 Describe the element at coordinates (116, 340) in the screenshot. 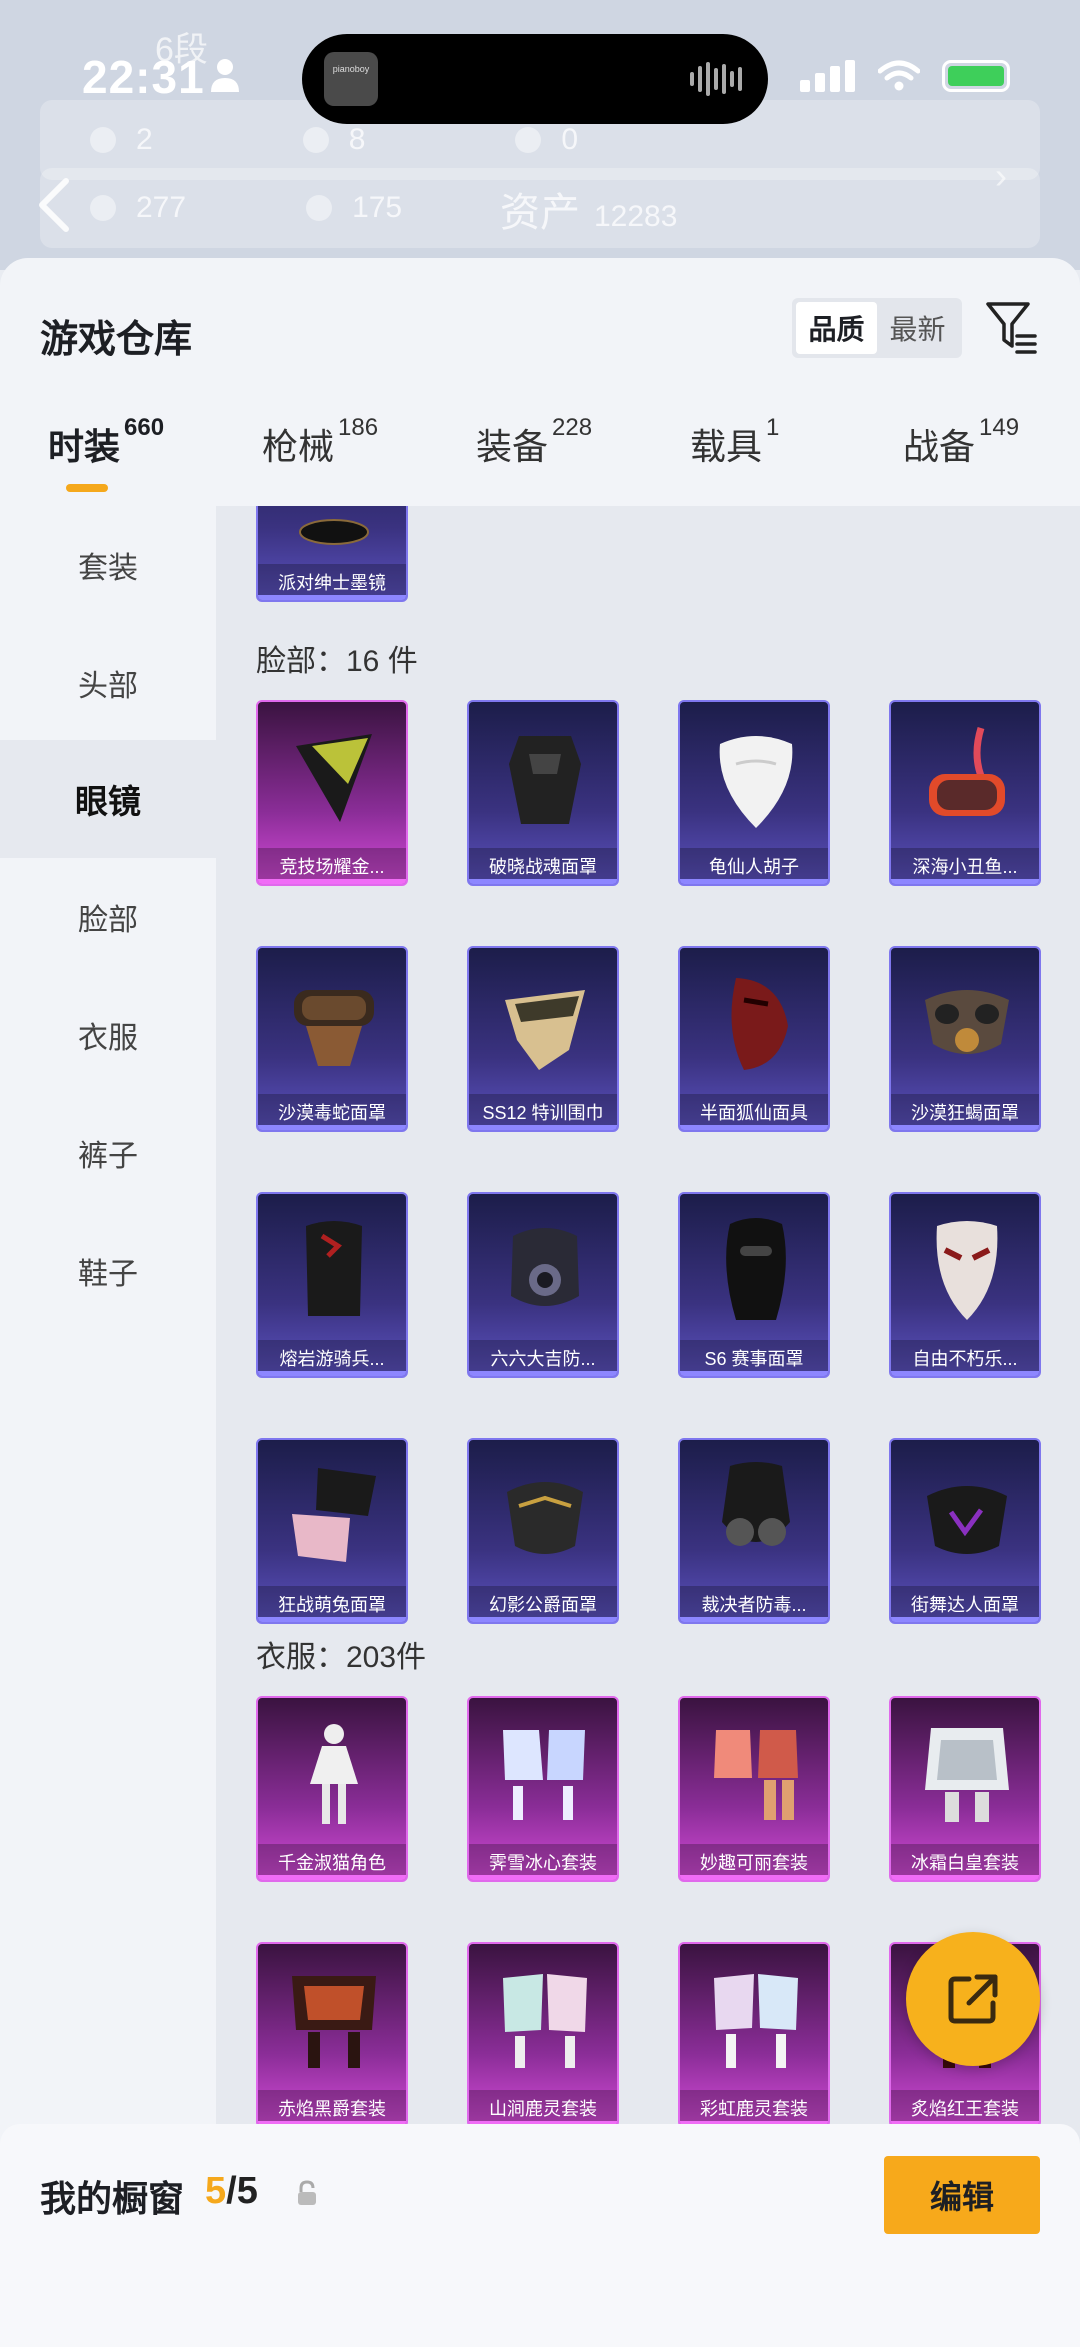

I see `sheet-title: 游戏仓库` at that location.